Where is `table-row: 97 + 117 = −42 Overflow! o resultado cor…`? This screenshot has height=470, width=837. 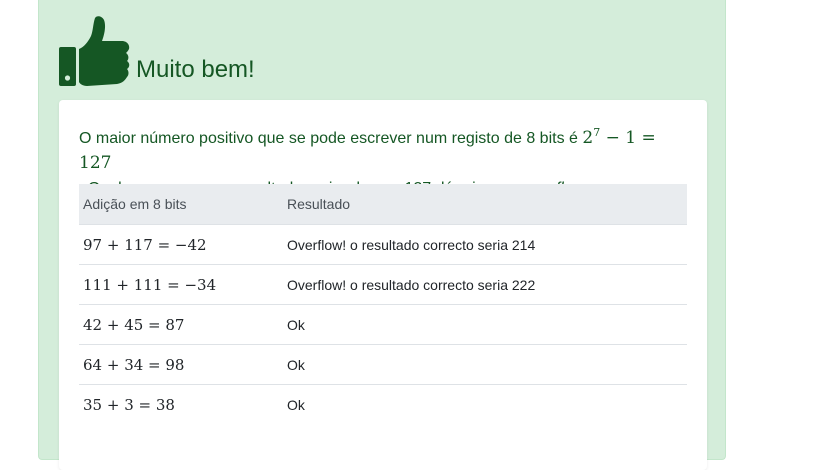 table-row: 97 + 117 = −42 Overflow! o resultado cor… is located at coordinates (383, 244).